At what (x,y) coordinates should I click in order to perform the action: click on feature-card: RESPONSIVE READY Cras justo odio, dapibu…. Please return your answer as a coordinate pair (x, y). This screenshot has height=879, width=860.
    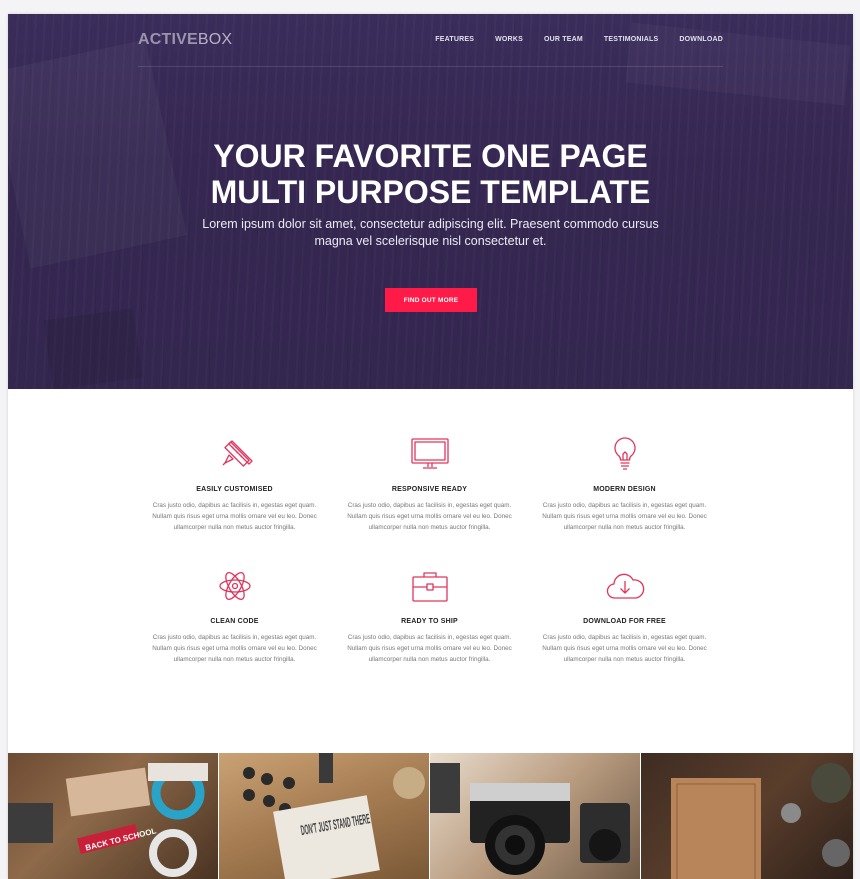
    Looking at the image, I should click on (429, 484).